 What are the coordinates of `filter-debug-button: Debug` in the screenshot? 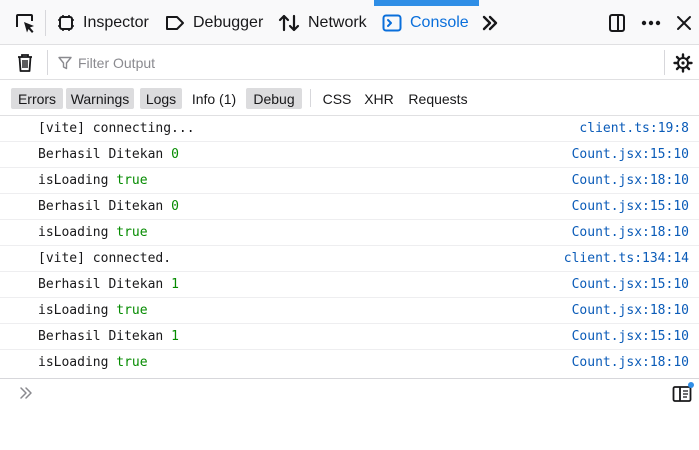 It's located at (274, 98).